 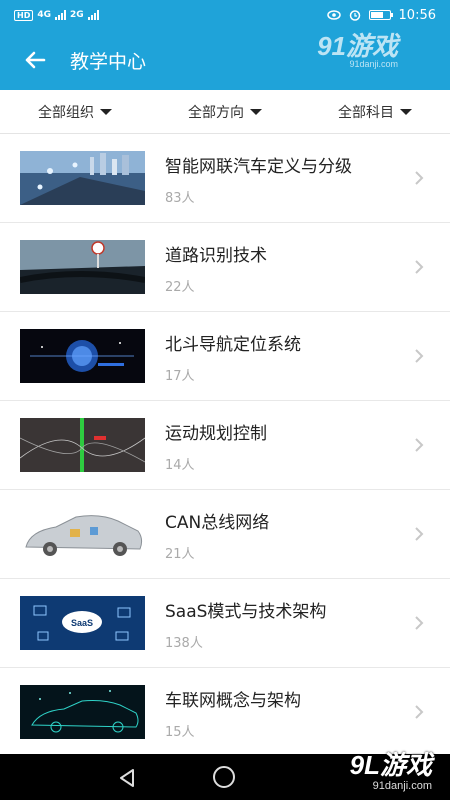 What do you see at coordinates (366, 112) in the screenshot?
I see `filter-label: 全部科目` at bounding box center [366, 112].